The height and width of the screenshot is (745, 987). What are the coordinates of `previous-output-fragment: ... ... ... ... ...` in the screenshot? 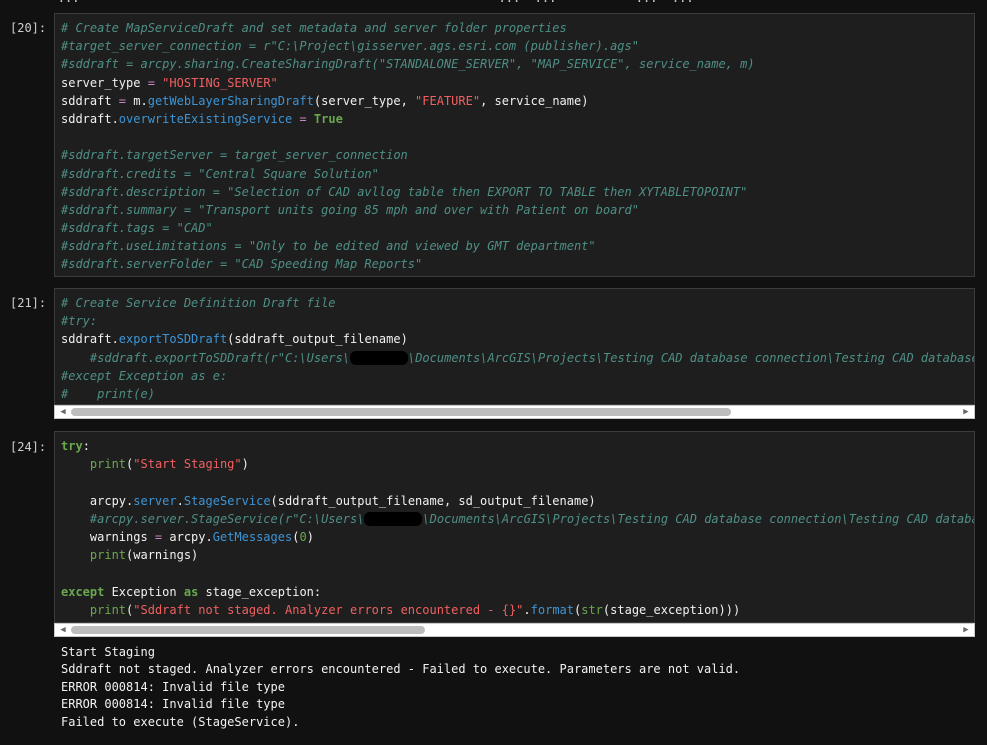 It's located at (493, 3).